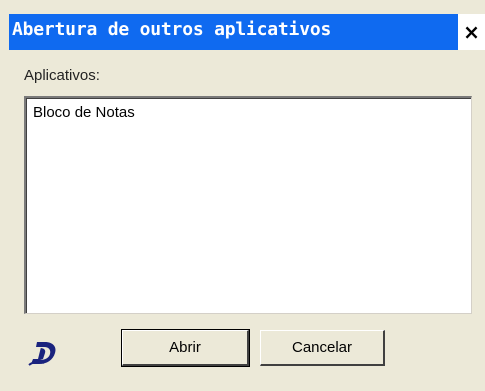 The height and width of the screenshot is (391, 485). Describe the element at coordinates (172, 29) in the screenshot. I see `window-title: Abertura de outros aplicativos` at that location.